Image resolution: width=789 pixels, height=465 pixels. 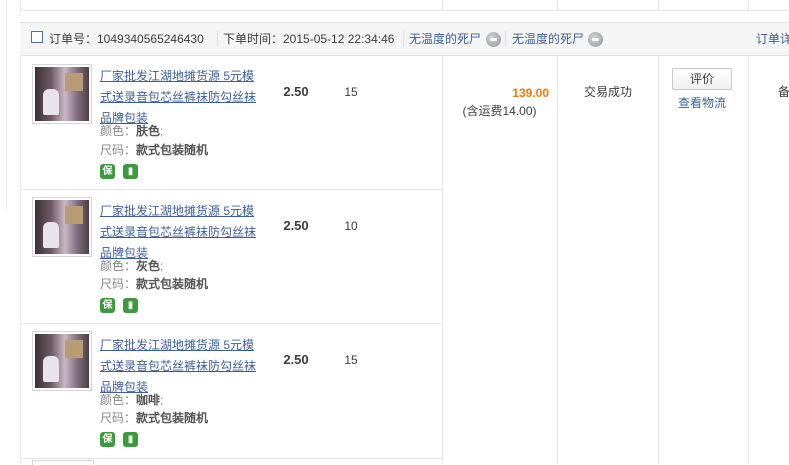 What do you see at coordinates (772, 39) in the screenshot?
I see `order-detail-link: 订单详` at bounding box center [772, 39].